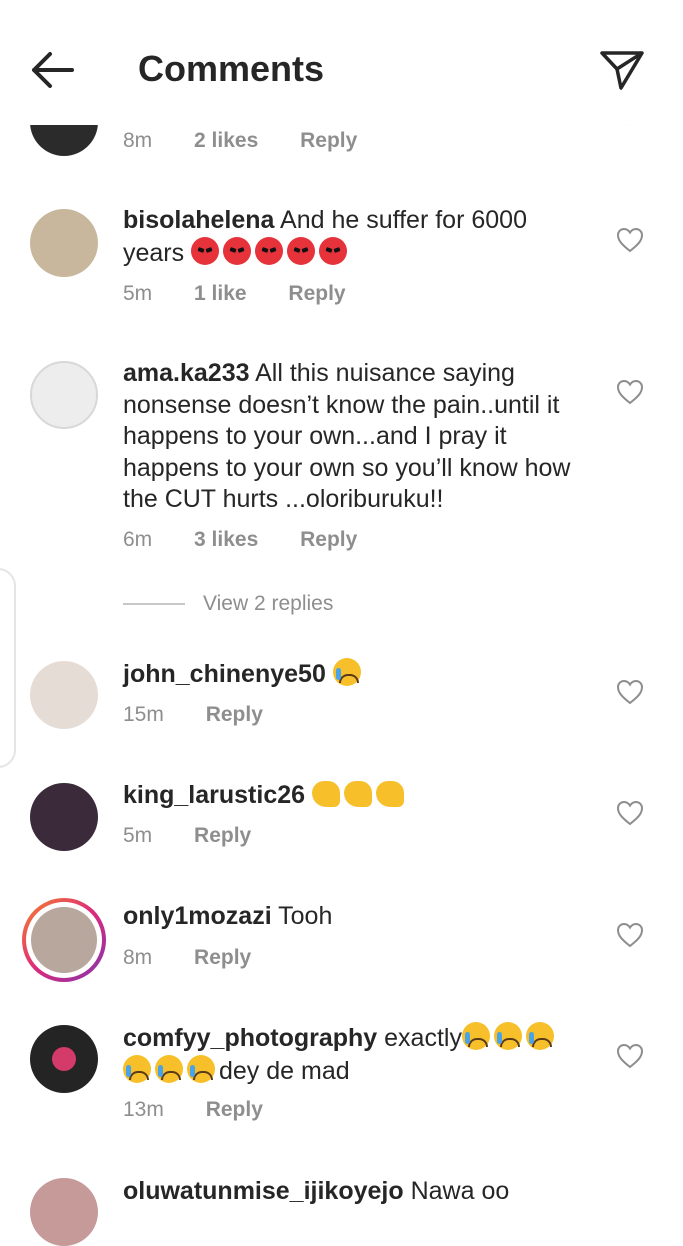 This screenshot has height=1246, width=683. What do you see at coordinates (305, 916) in the screenshot?
I see `comment-body: Tooh` at bounding box center [305, 916].